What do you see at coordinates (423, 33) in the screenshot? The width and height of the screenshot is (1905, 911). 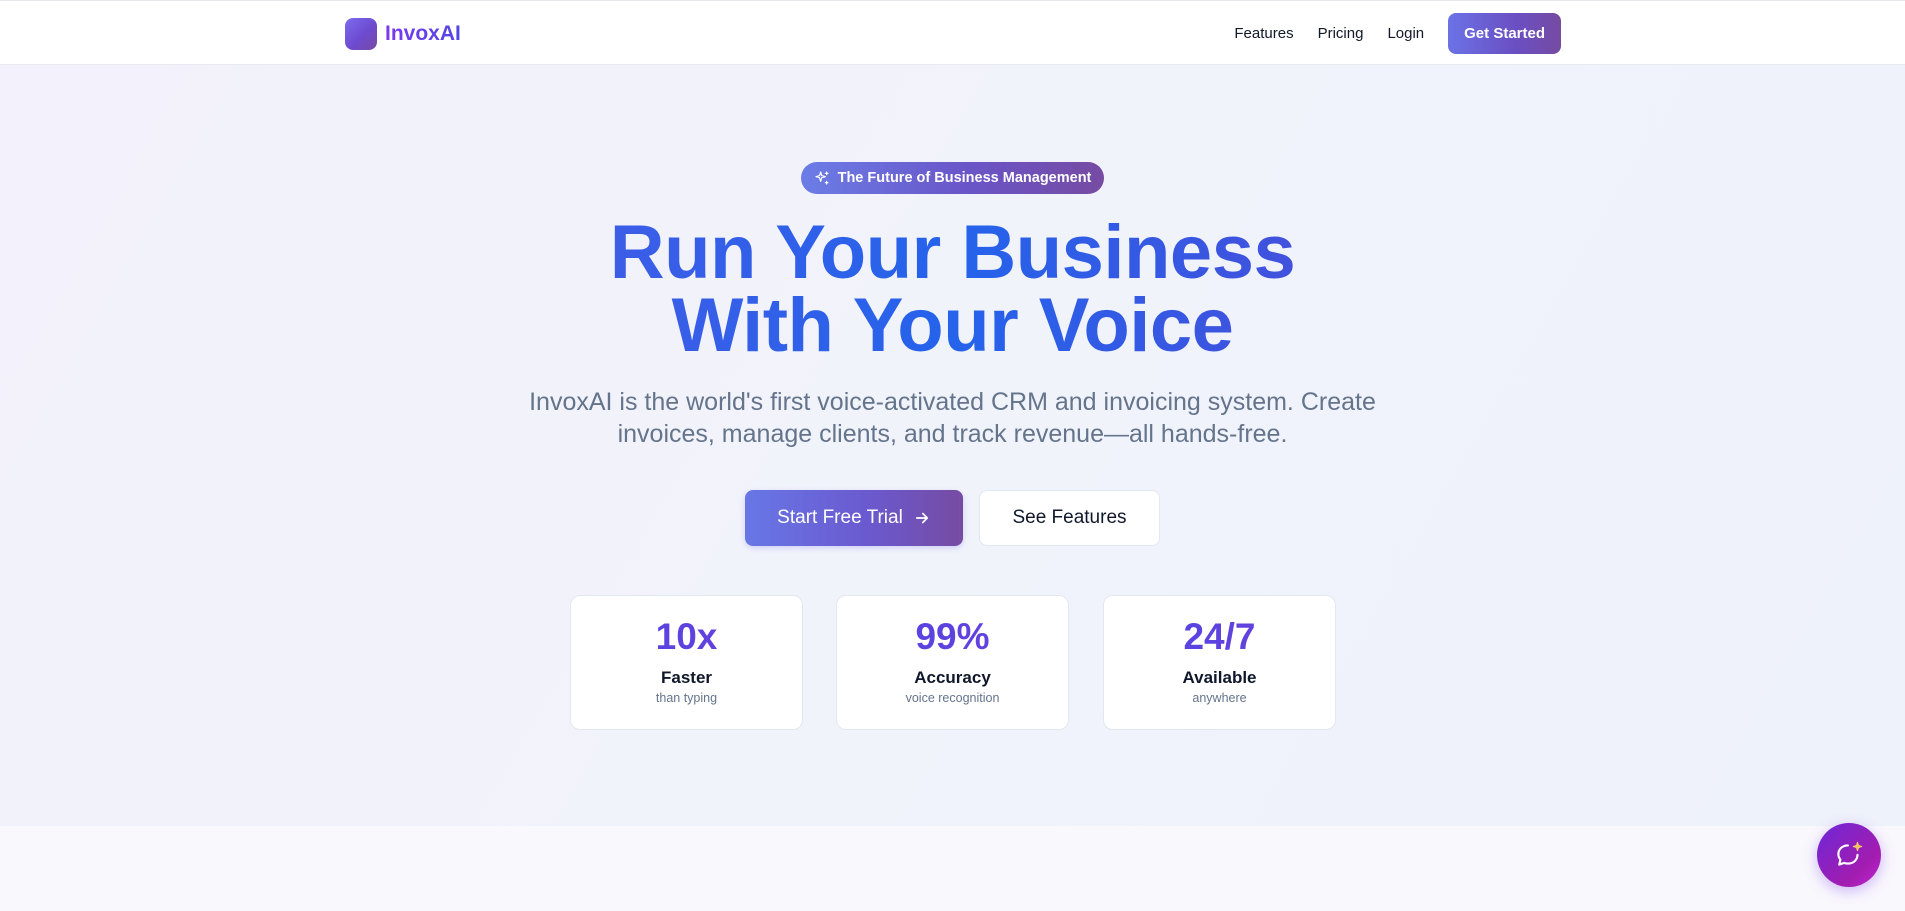 I see `brand-name: InvoxAI` at bounding box center [423, 33].